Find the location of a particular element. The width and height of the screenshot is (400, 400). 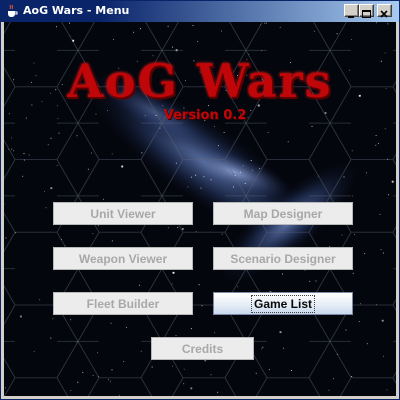

game-logo: AoG Wars is located at coordinates (200, 81).